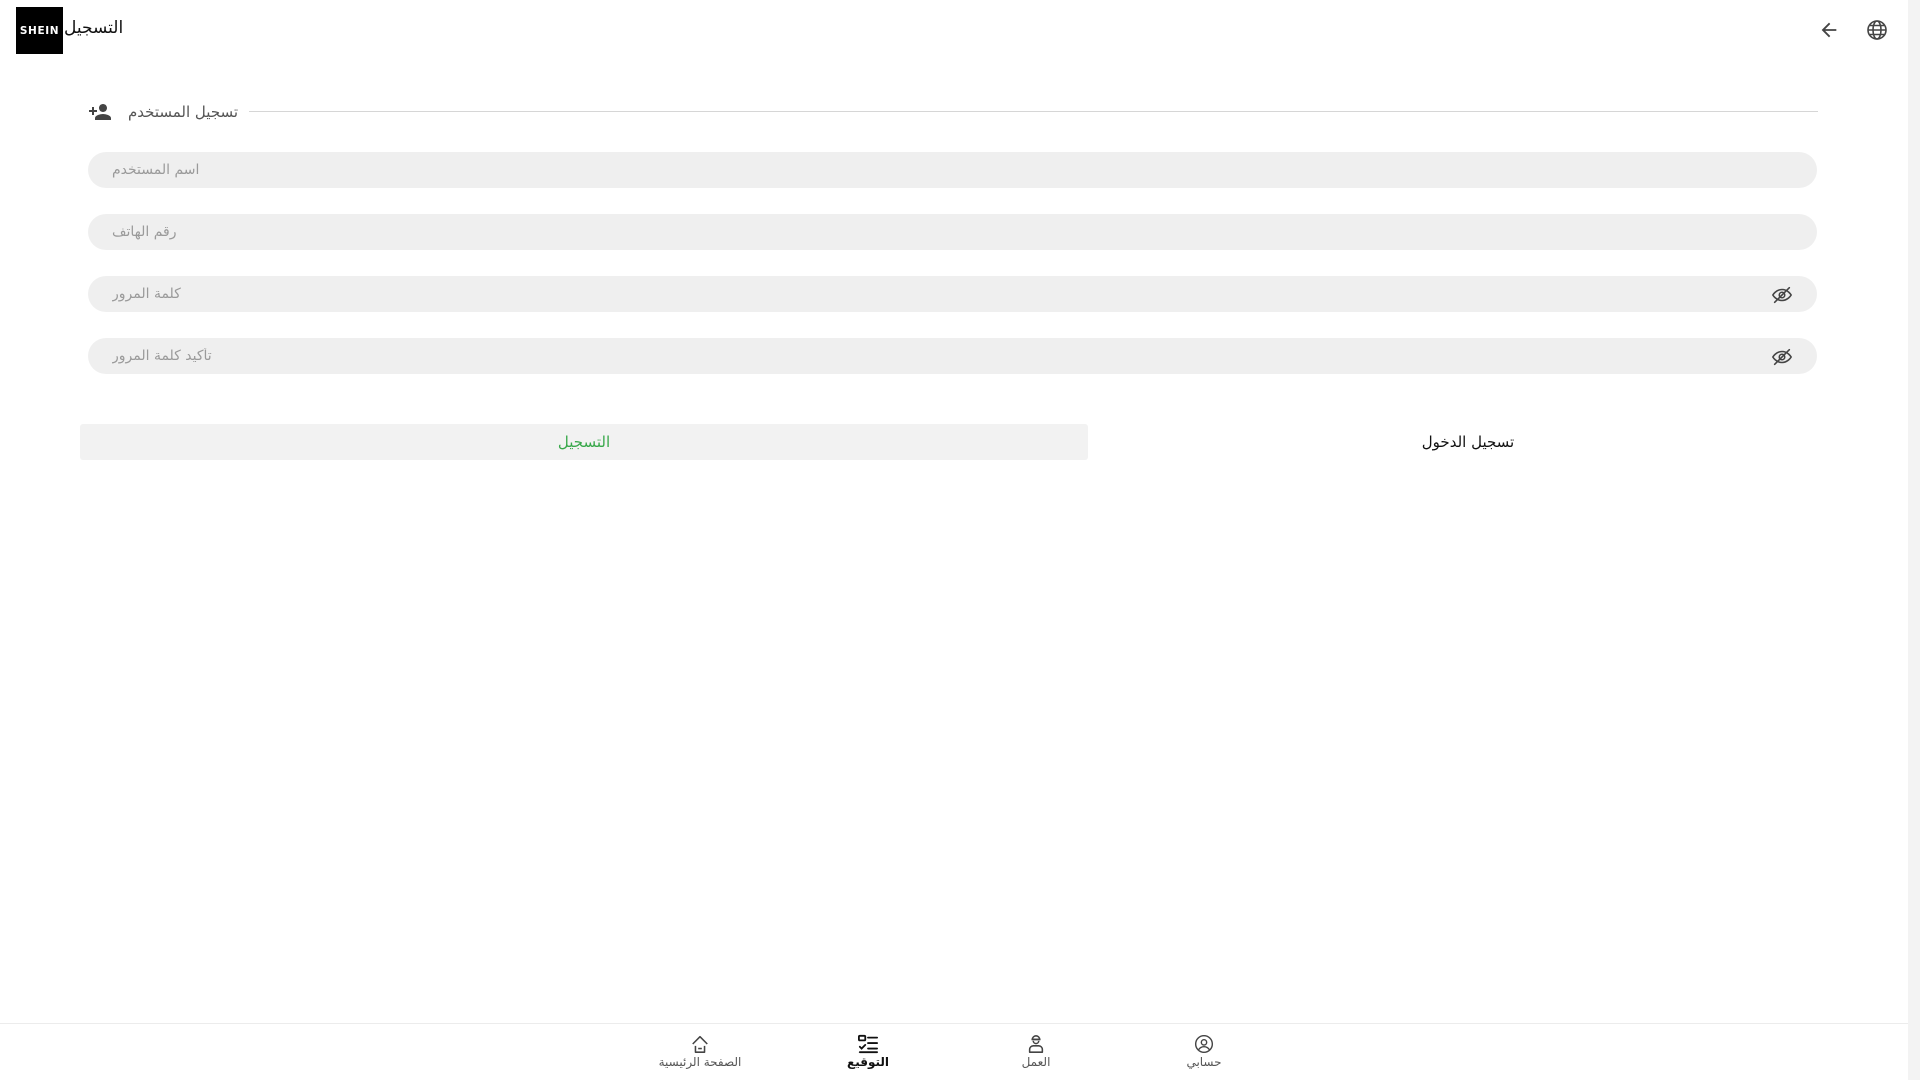  What do you see at coordinates (584, 442) in the screenshot?
I see `register-button: التسجيل` at bounding box center [584, 442].